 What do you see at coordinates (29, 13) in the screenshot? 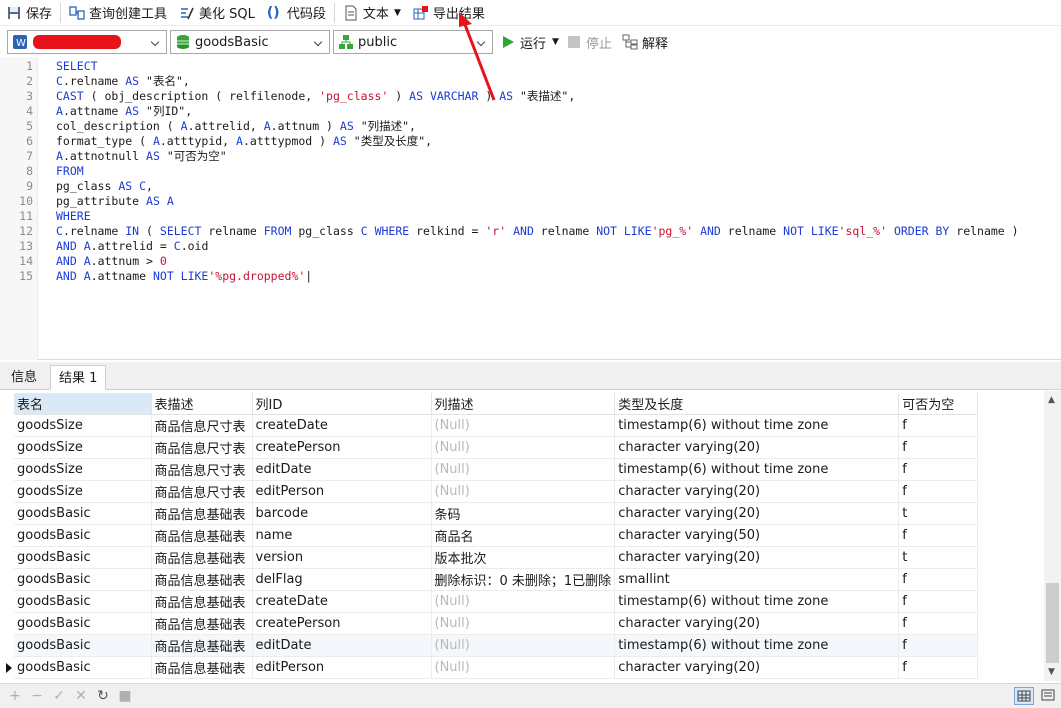
I see `save-button: 保存` at bounding box center [29, 13].